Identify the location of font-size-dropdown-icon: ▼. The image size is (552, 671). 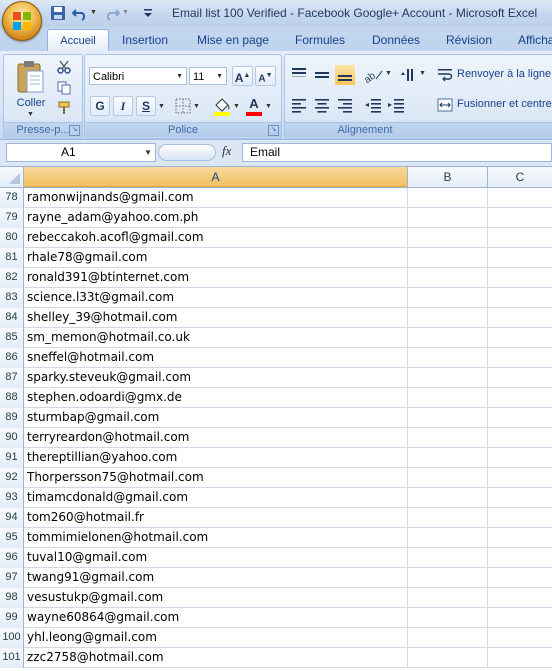
(219, 77).